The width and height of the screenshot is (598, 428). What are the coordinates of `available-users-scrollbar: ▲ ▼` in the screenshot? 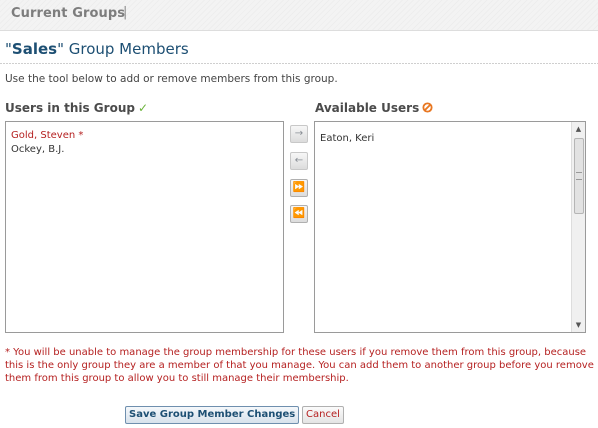 It's located at (578, 227).